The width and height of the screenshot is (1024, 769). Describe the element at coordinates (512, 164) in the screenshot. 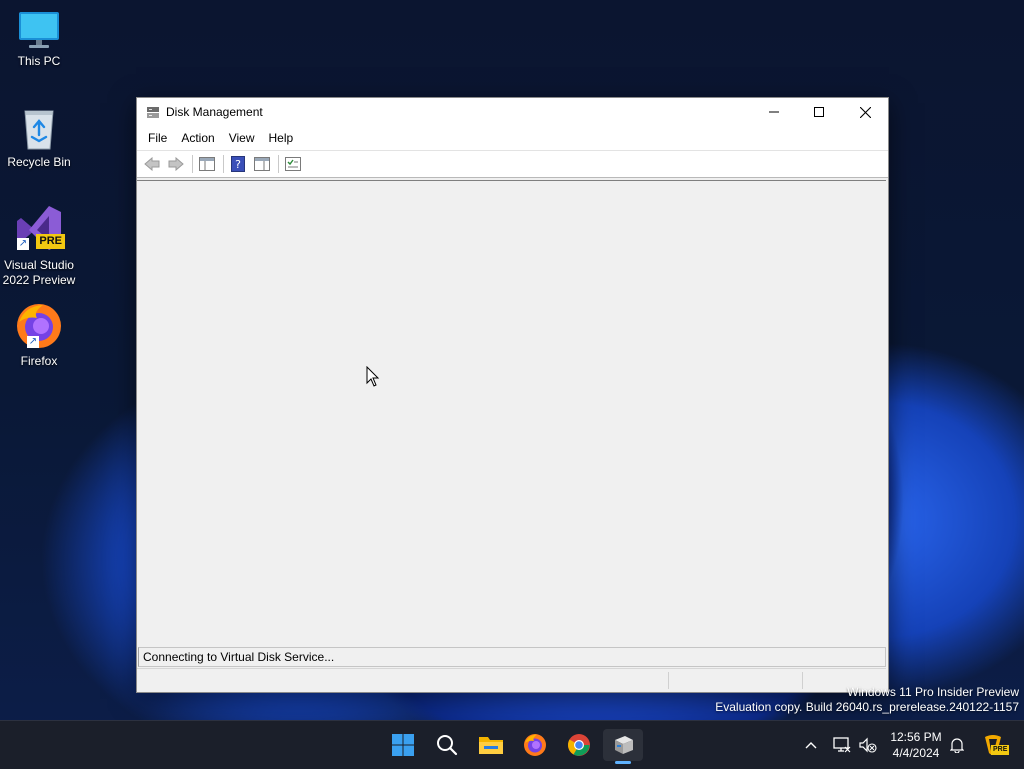

I see `toolbar: ?` at that location.